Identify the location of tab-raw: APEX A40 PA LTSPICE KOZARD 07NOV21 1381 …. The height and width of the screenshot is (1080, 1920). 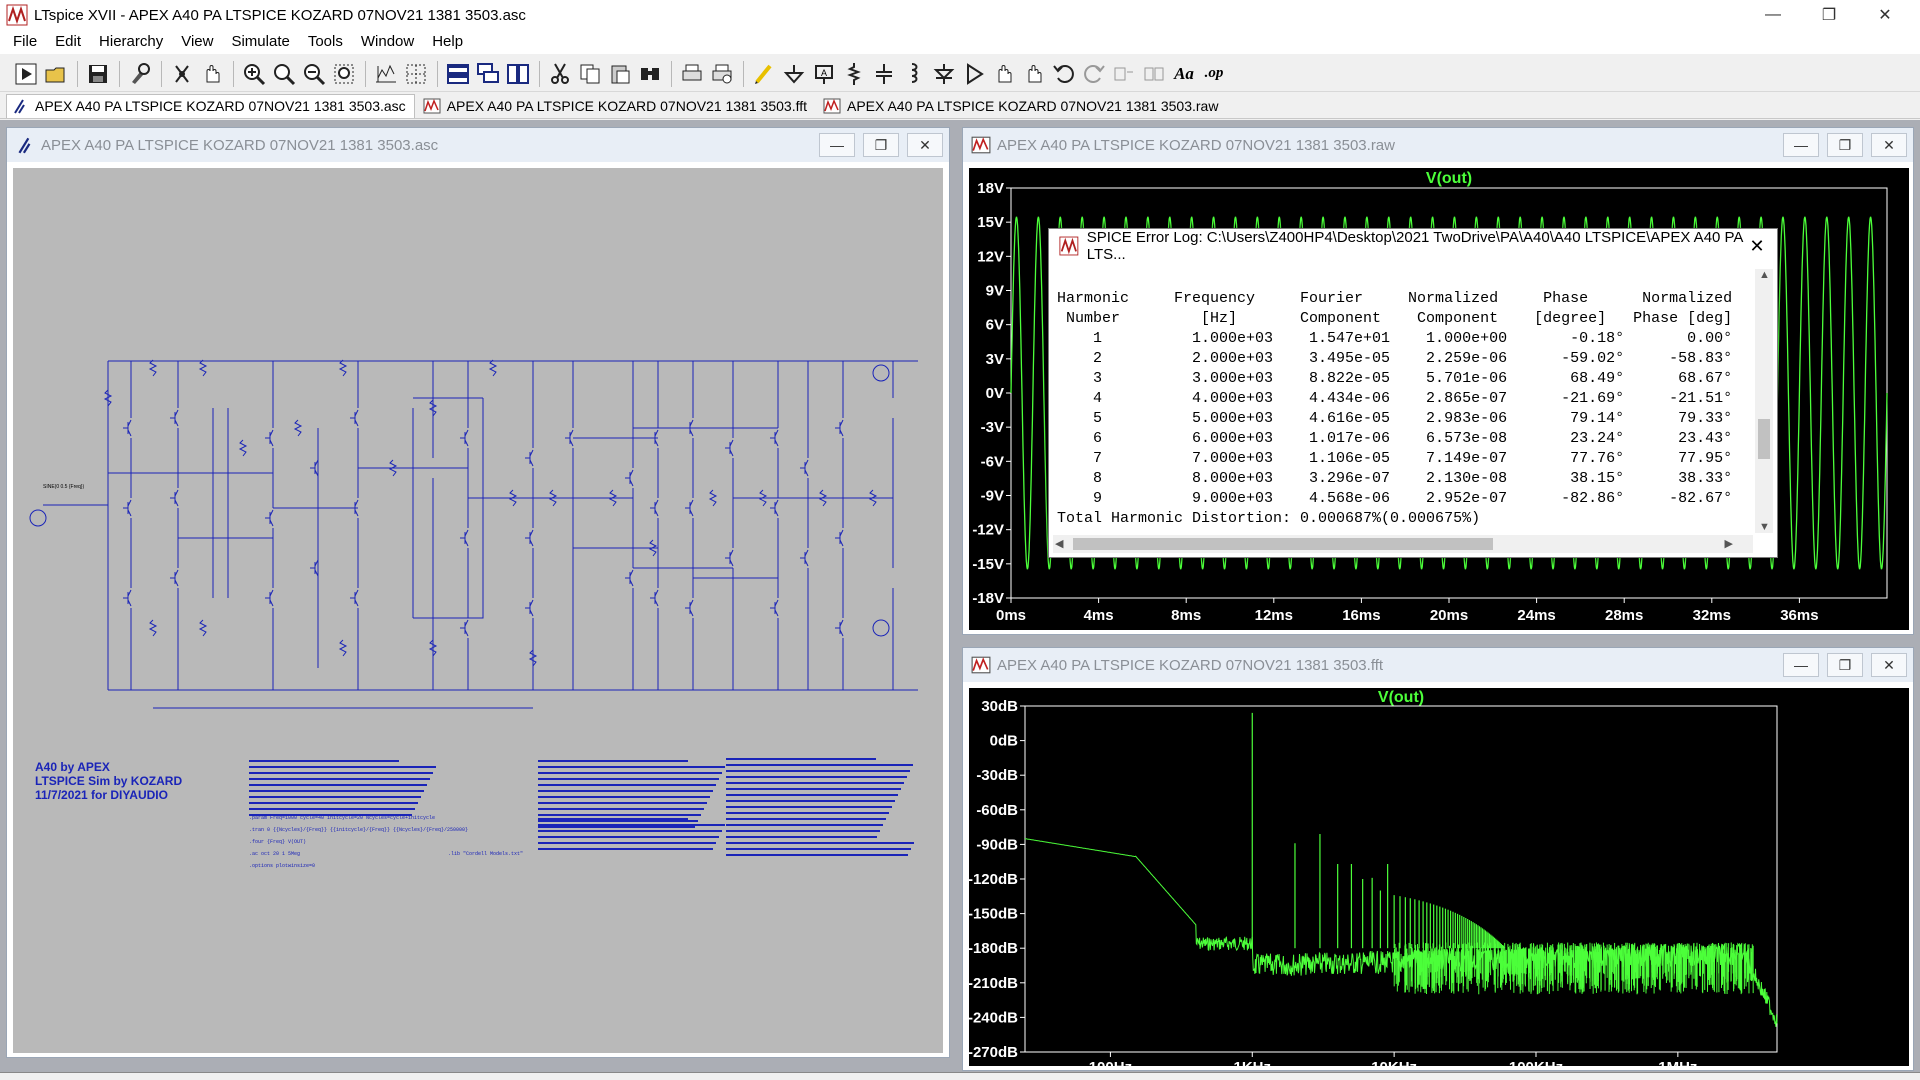
(1022, 106).